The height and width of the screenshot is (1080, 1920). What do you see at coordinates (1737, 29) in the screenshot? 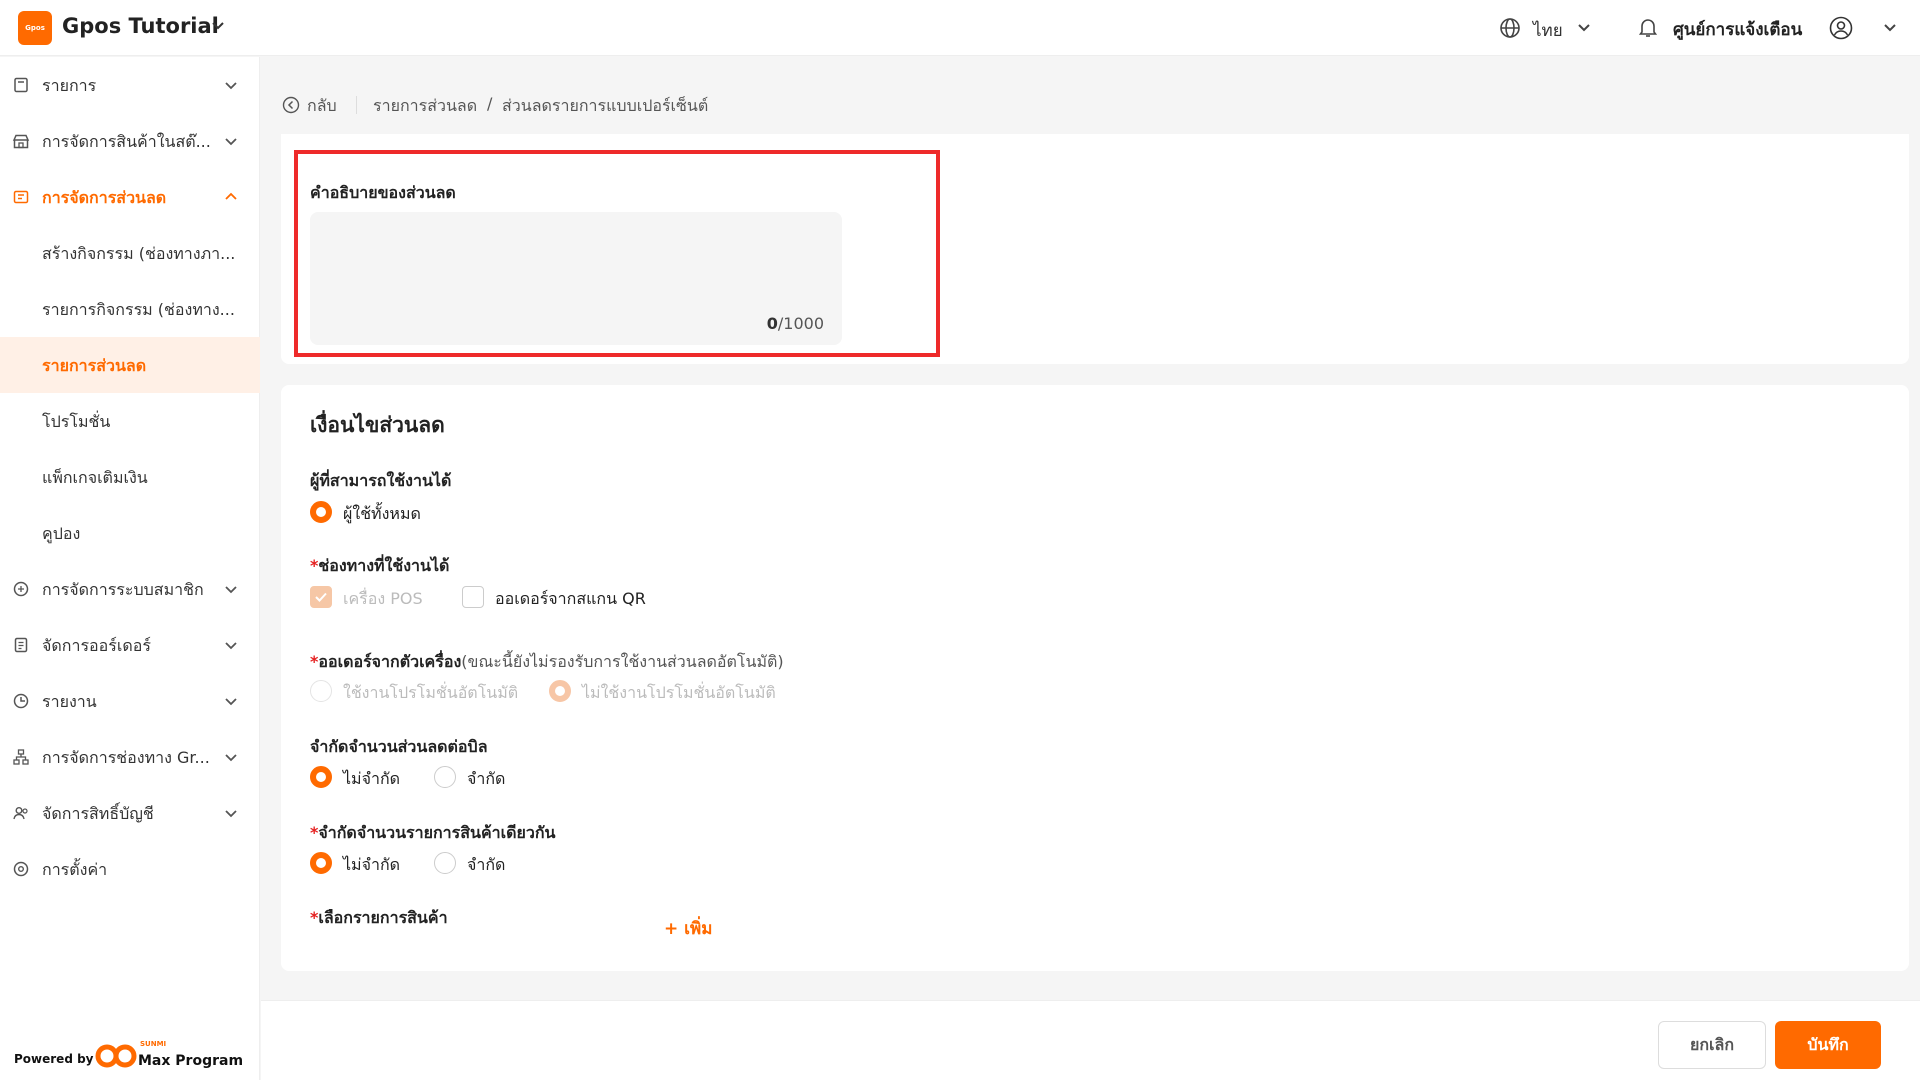
I see `notification-center-link: ศูนย์การแจ้งเตือน` at bounding box center [1737, 29].